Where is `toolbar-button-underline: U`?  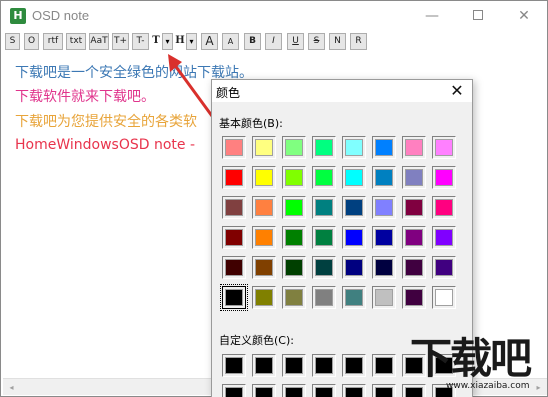 toolbar-button-underline: U is located at coordinates (295, 41).